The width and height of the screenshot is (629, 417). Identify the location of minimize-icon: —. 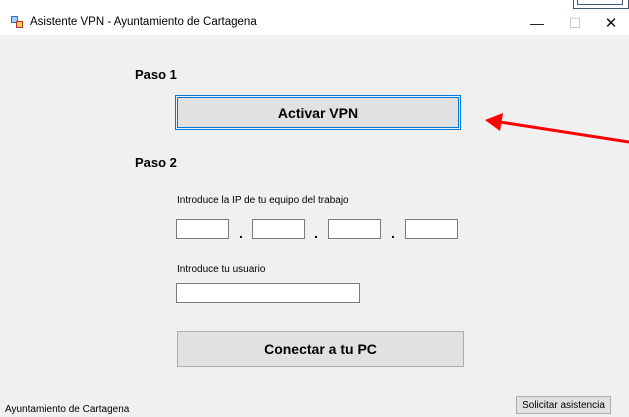
(537, 23).